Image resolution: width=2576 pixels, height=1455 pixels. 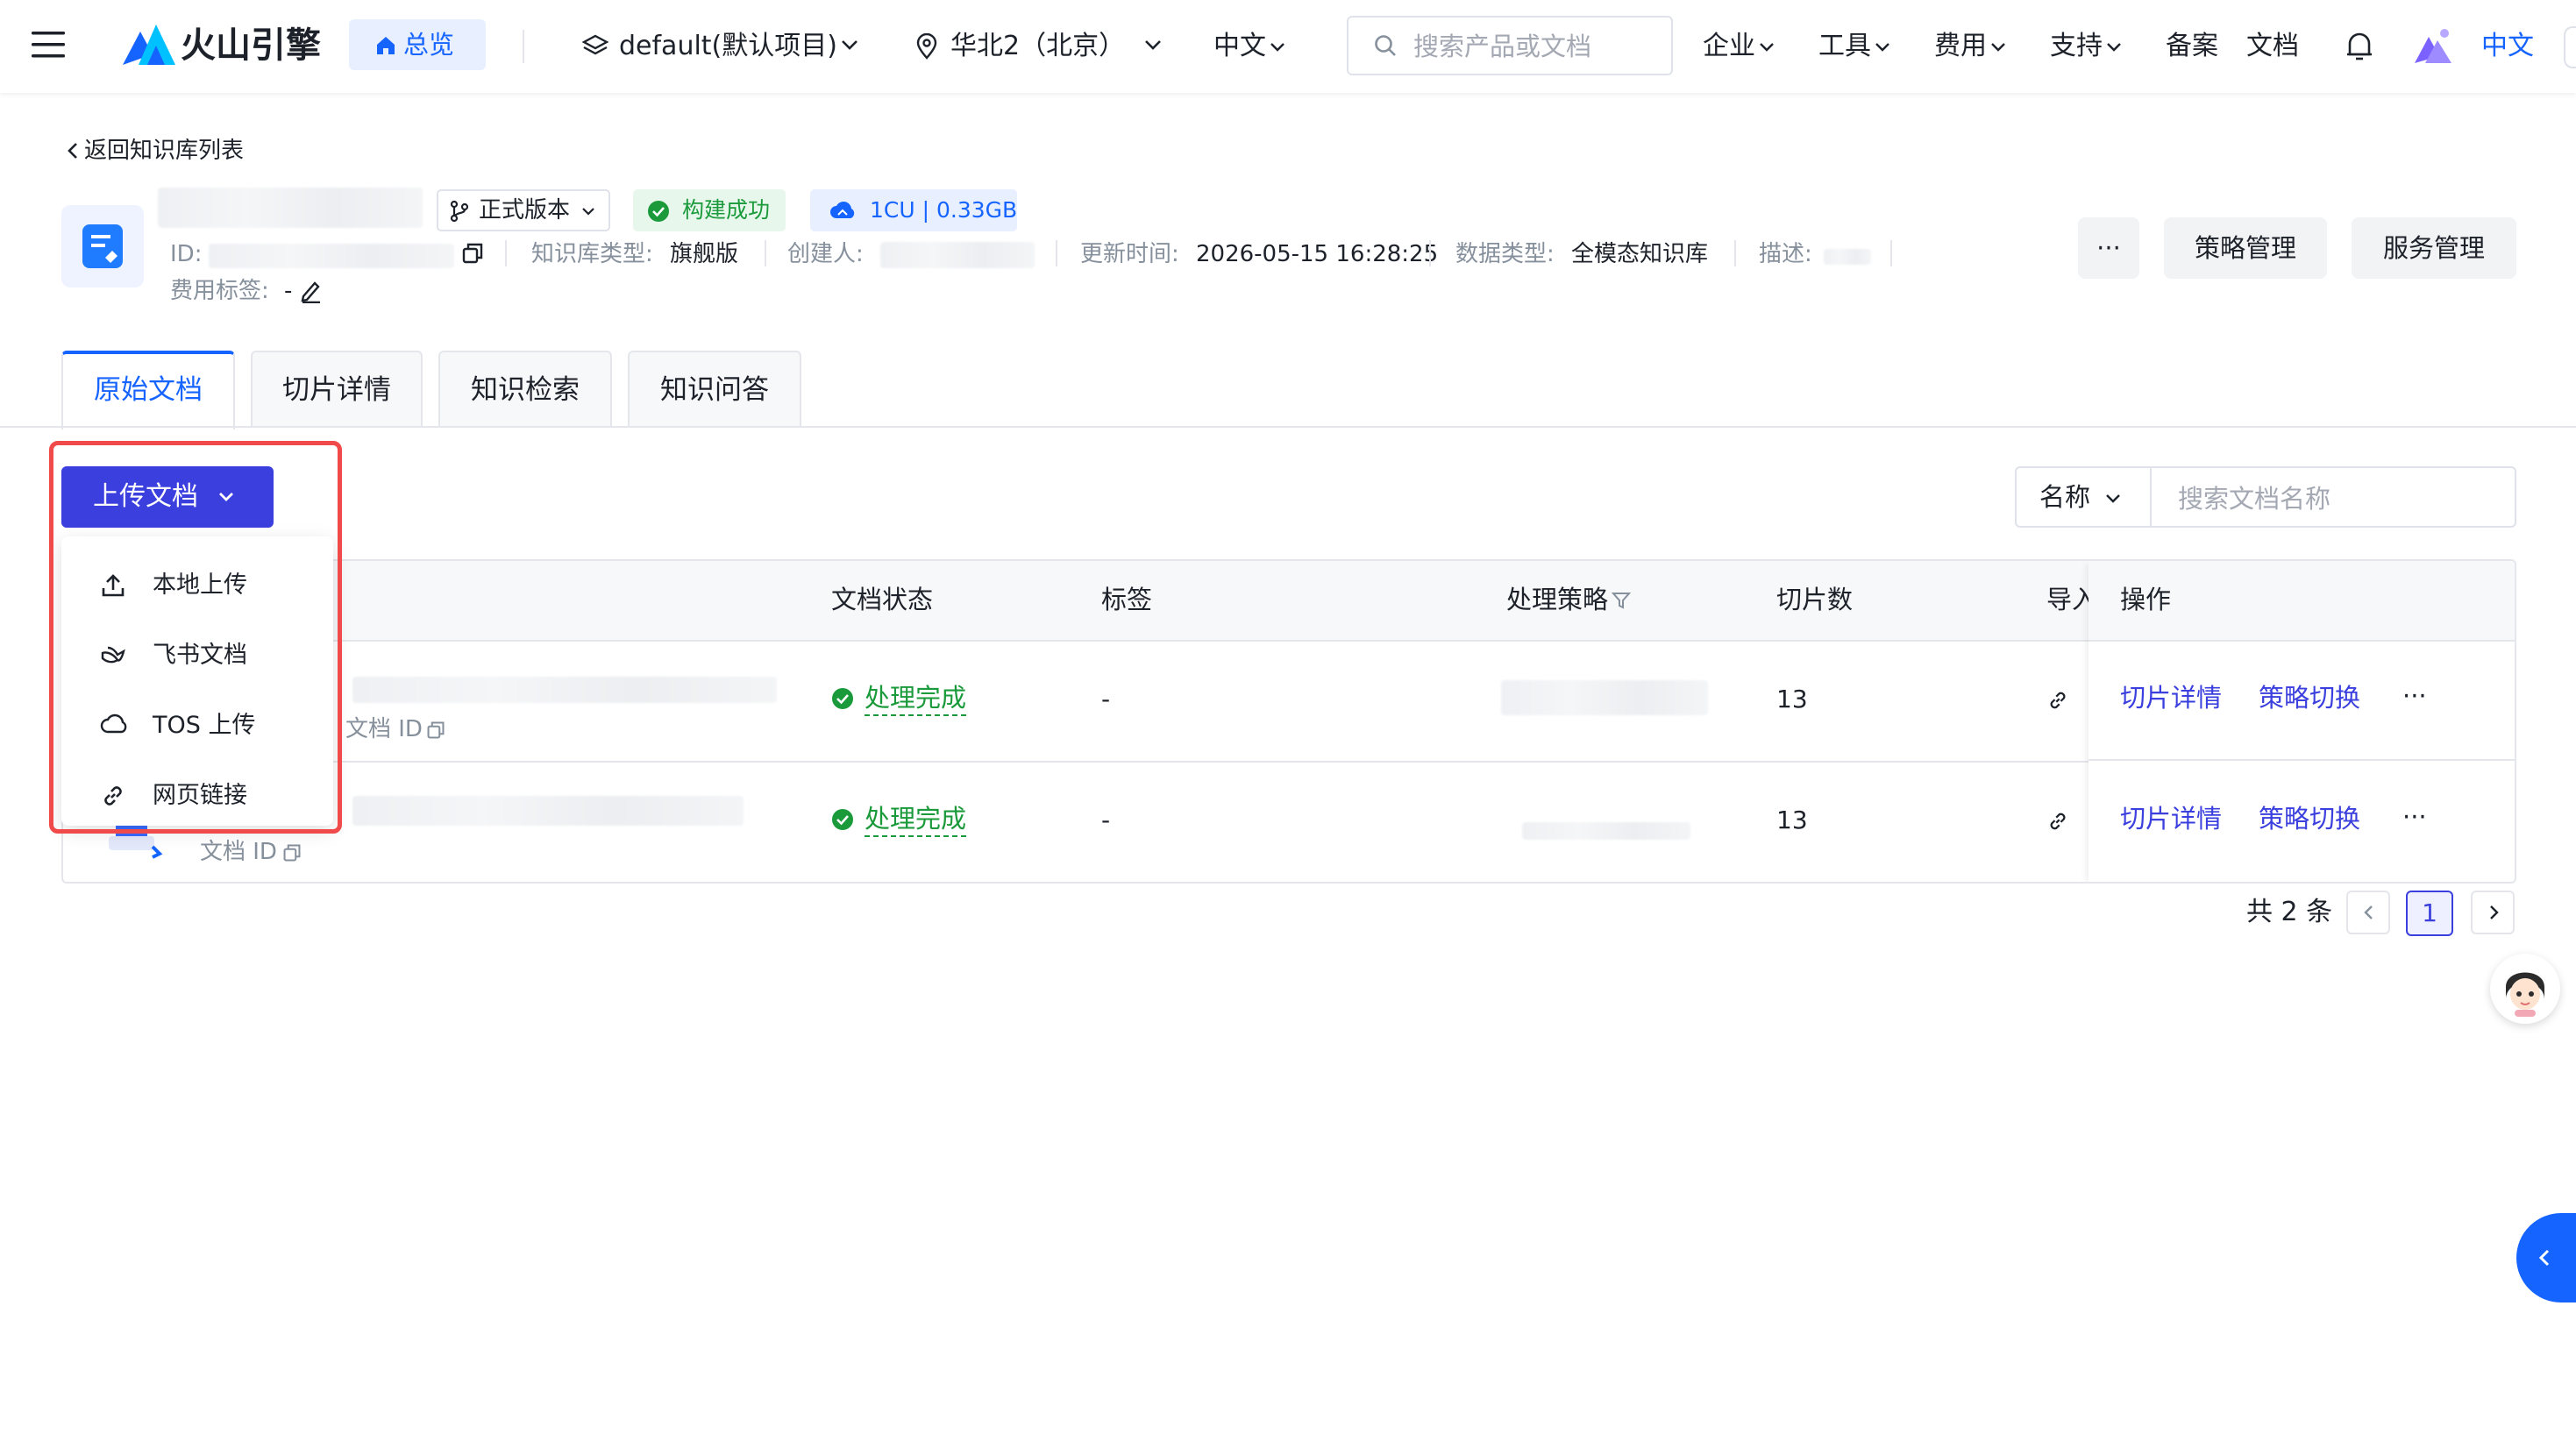 What do you see at coordinates (1640, 254) in the screenshot?
I see `data-type-value: 全模态知识库` at bounding box center [1640, 254].